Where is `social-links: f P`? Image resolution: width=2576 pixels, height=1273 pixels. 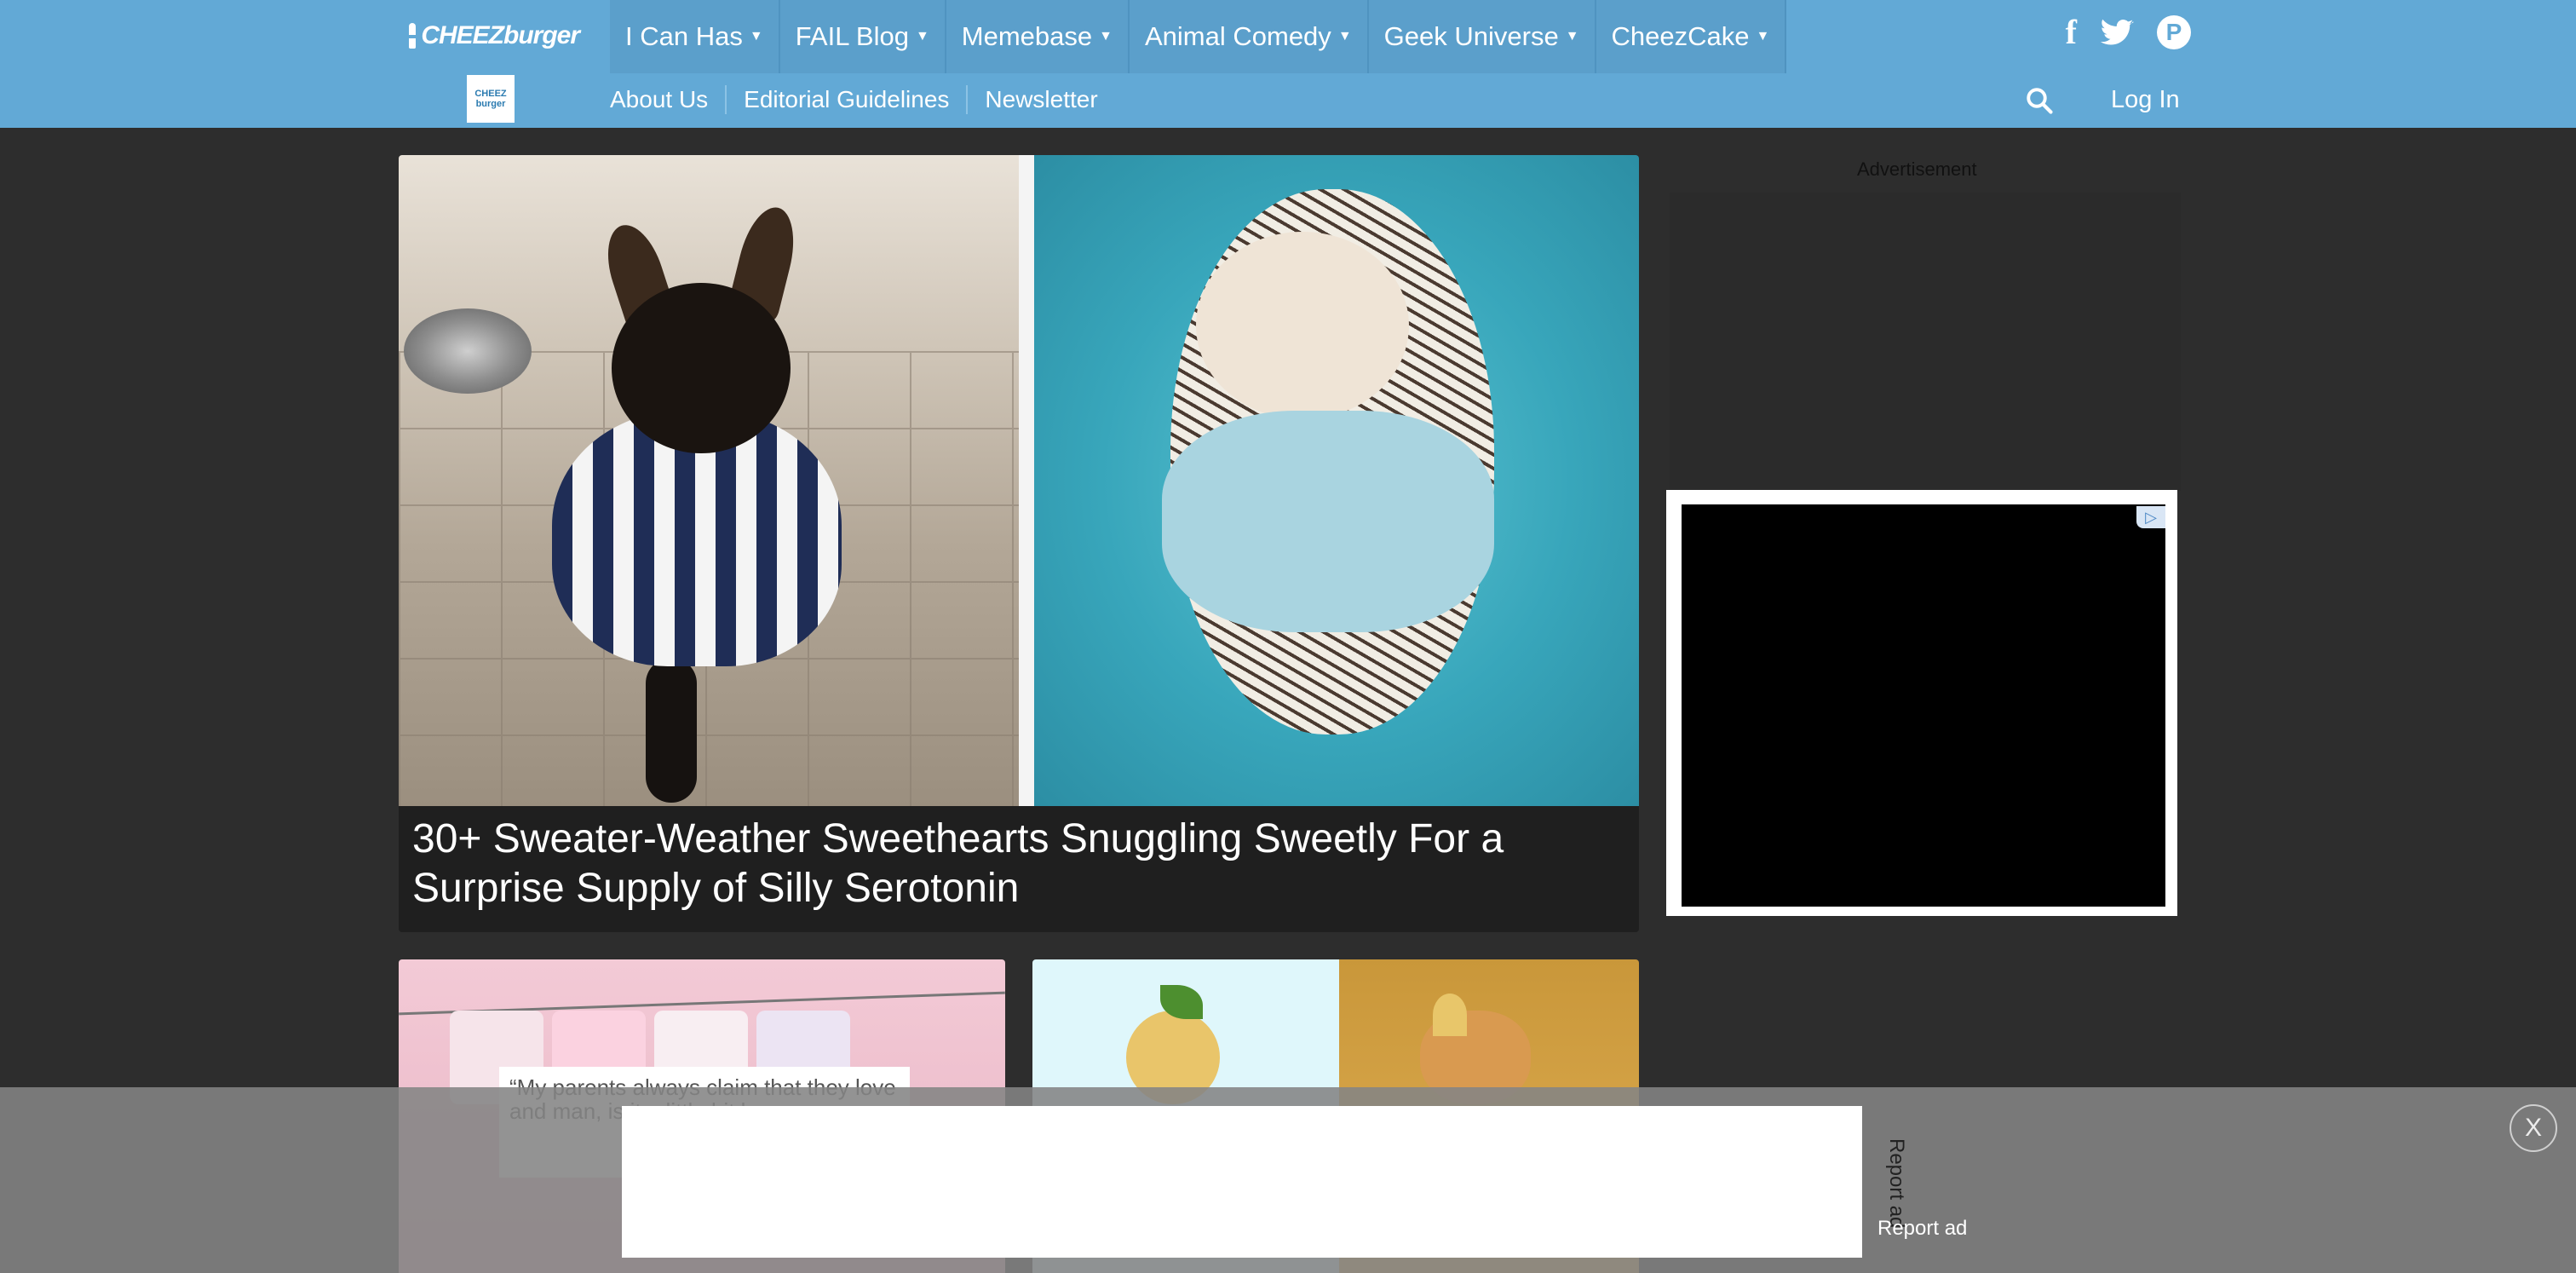 social-links: f P is located at coordinates (2128, 32).